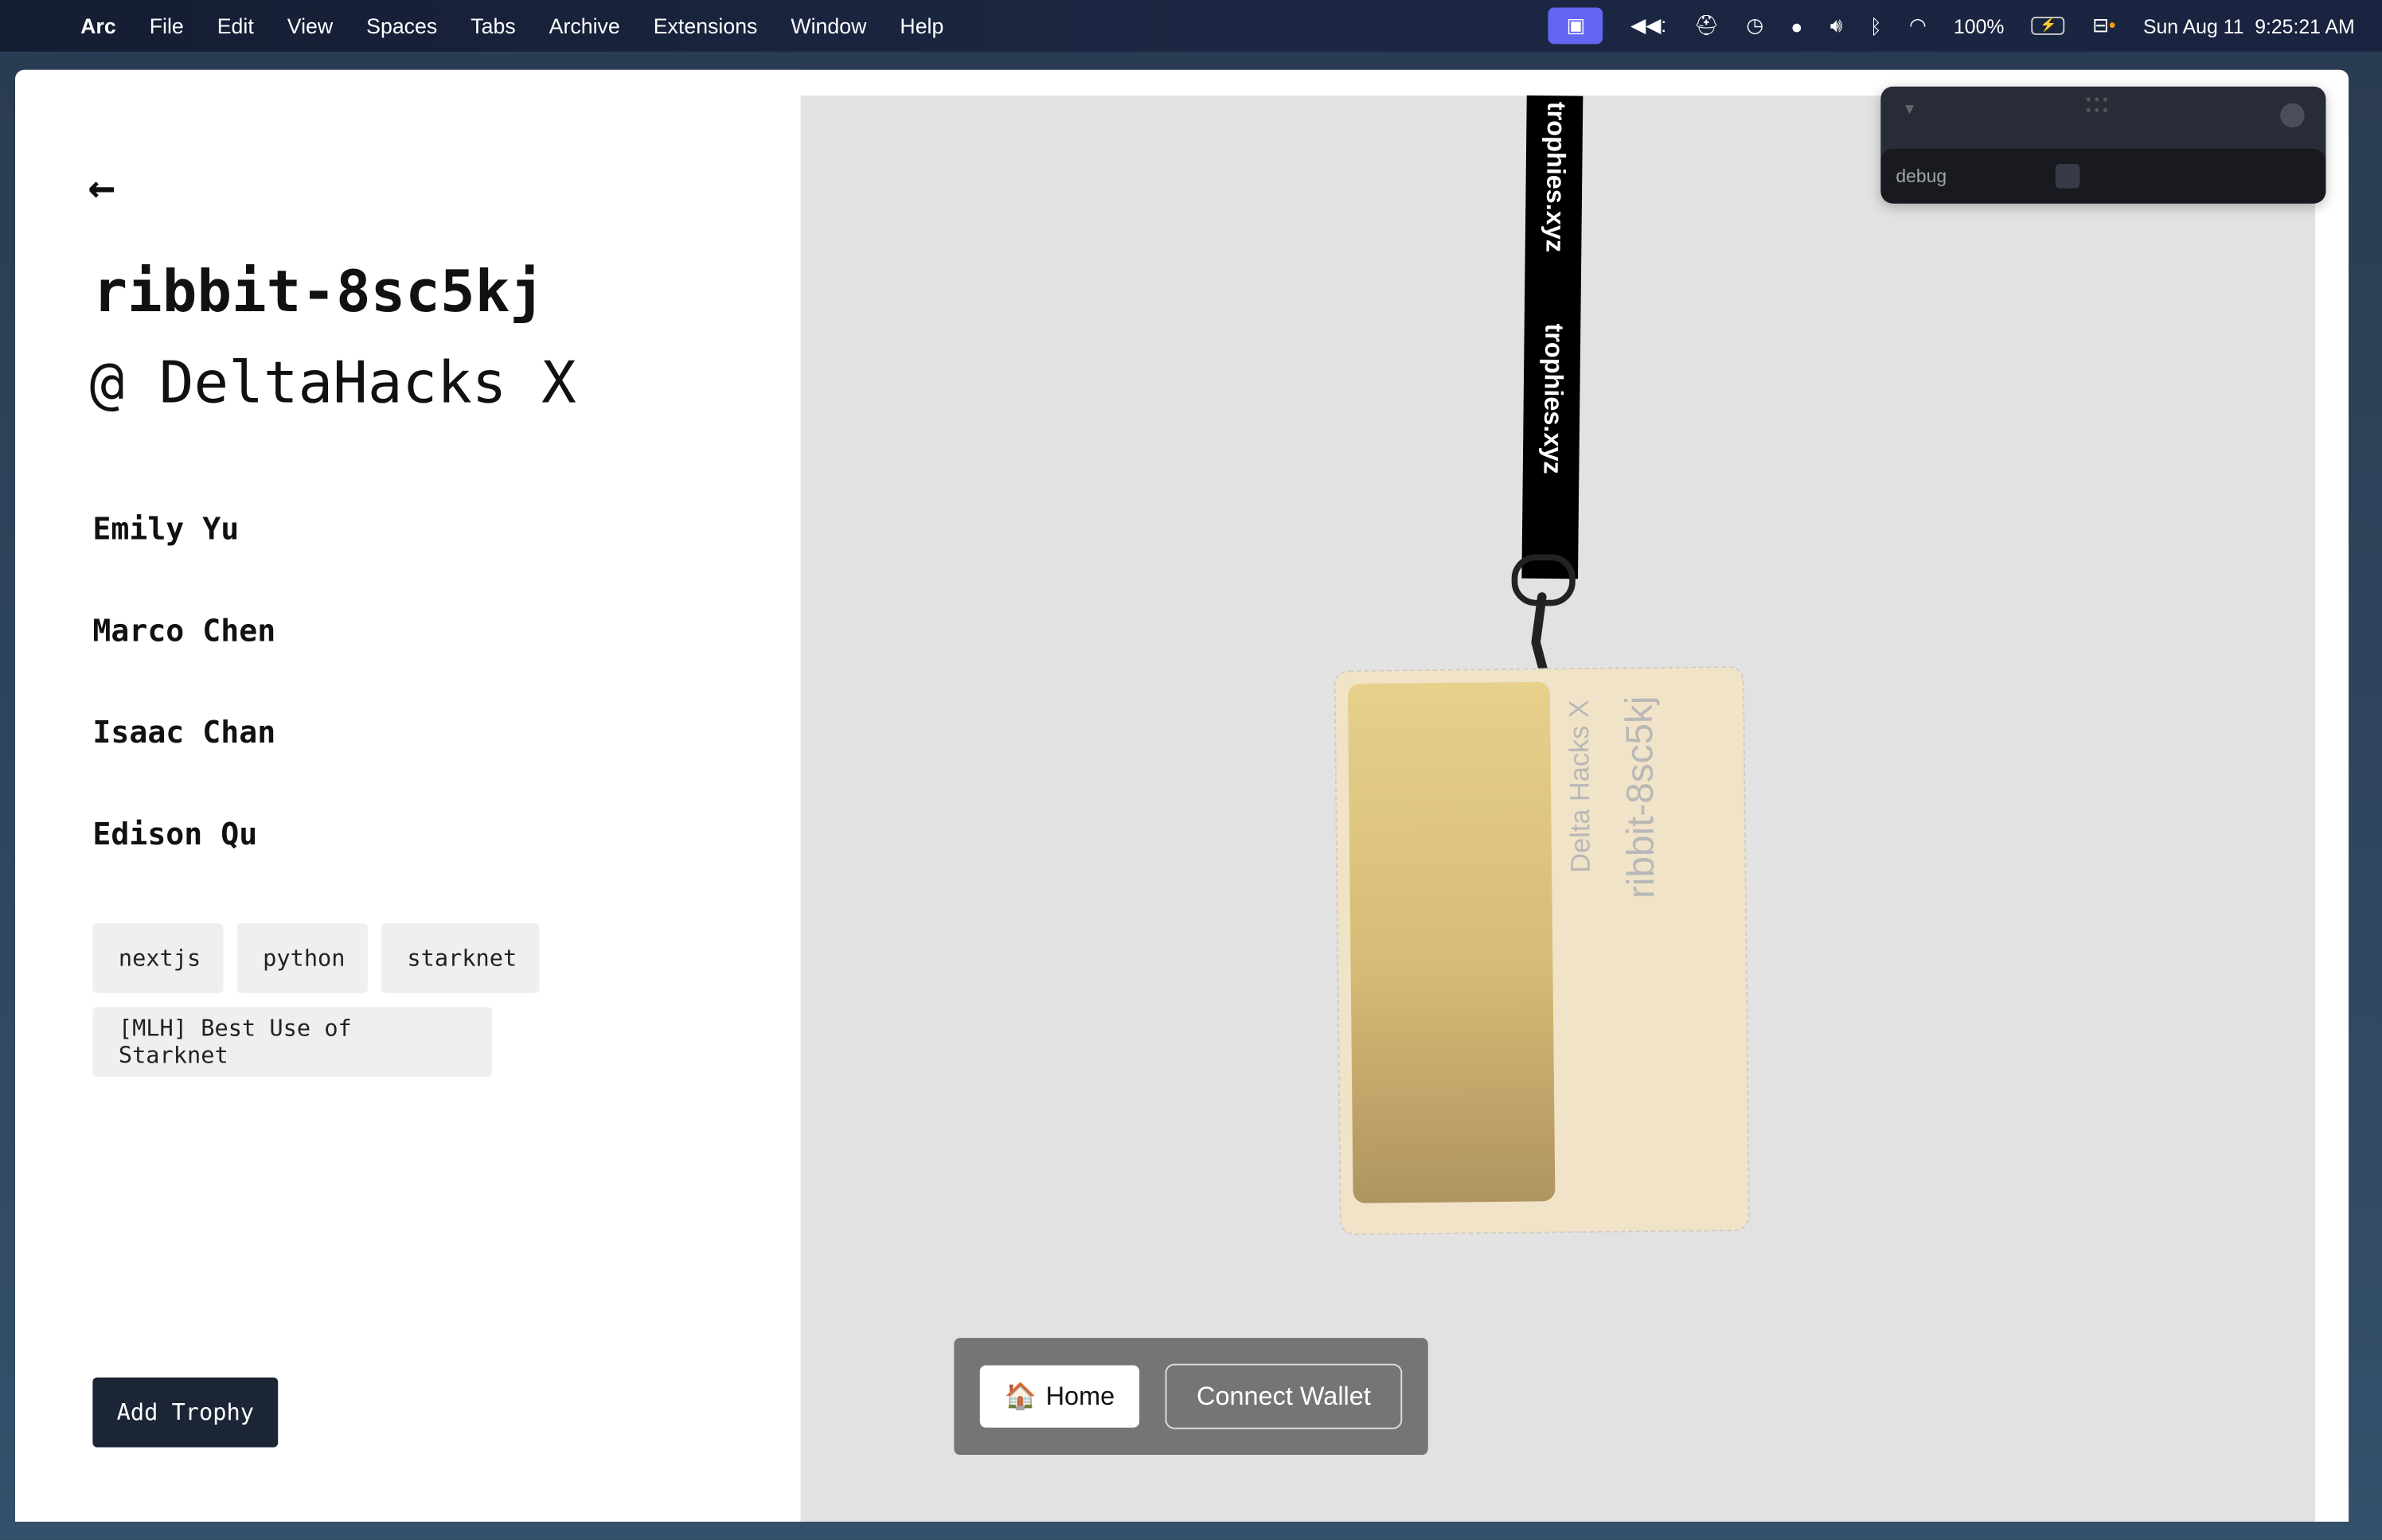  Describe the element at coordinates (585, 26) in the screenshot. I see `menu-archive: Archive` at that location.